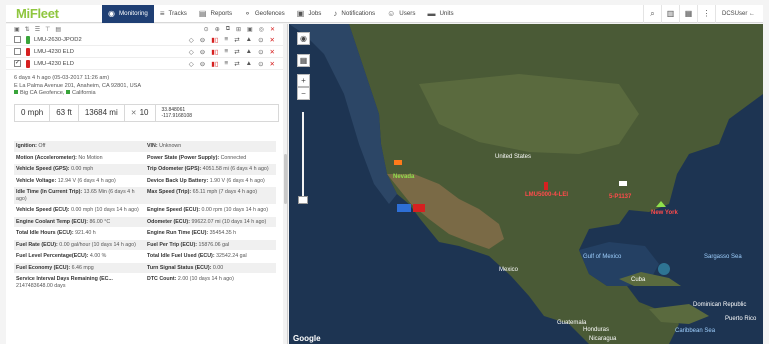  I want to click on nav-users: ☺ Users, so click(401, 14).